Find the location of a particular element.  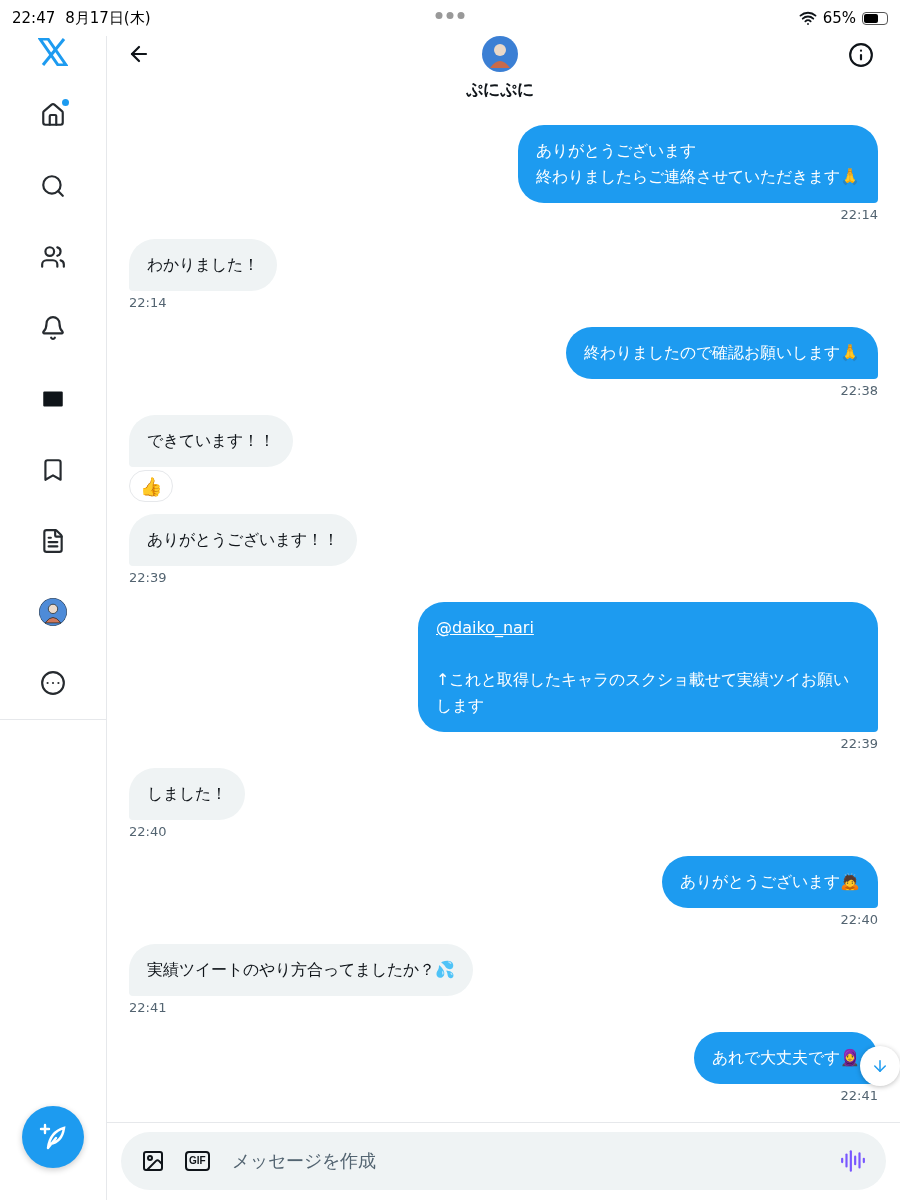

message-time: 22:38 is located at coordinates (859, 391).